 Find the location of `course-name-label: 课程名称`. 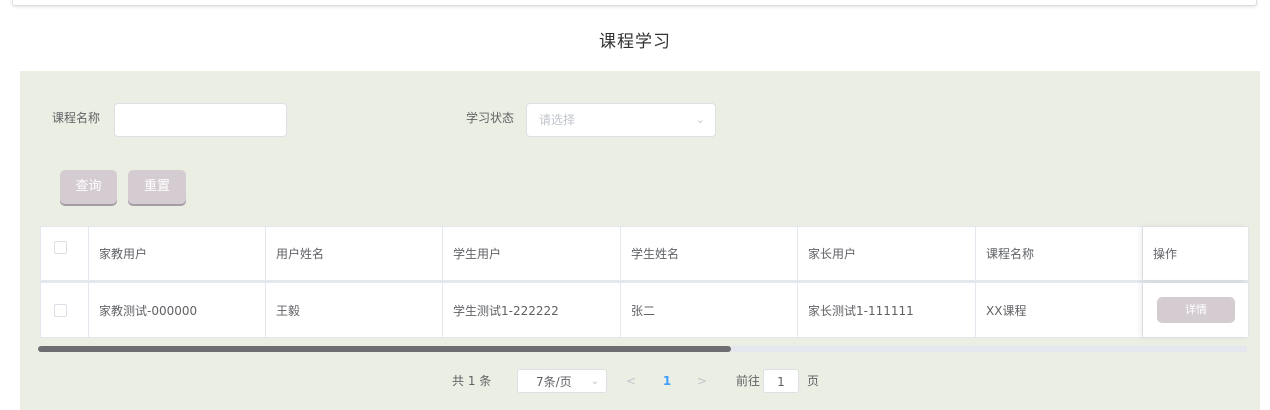

course-name-label: 课程名称 is located at coordinates (76, 118).